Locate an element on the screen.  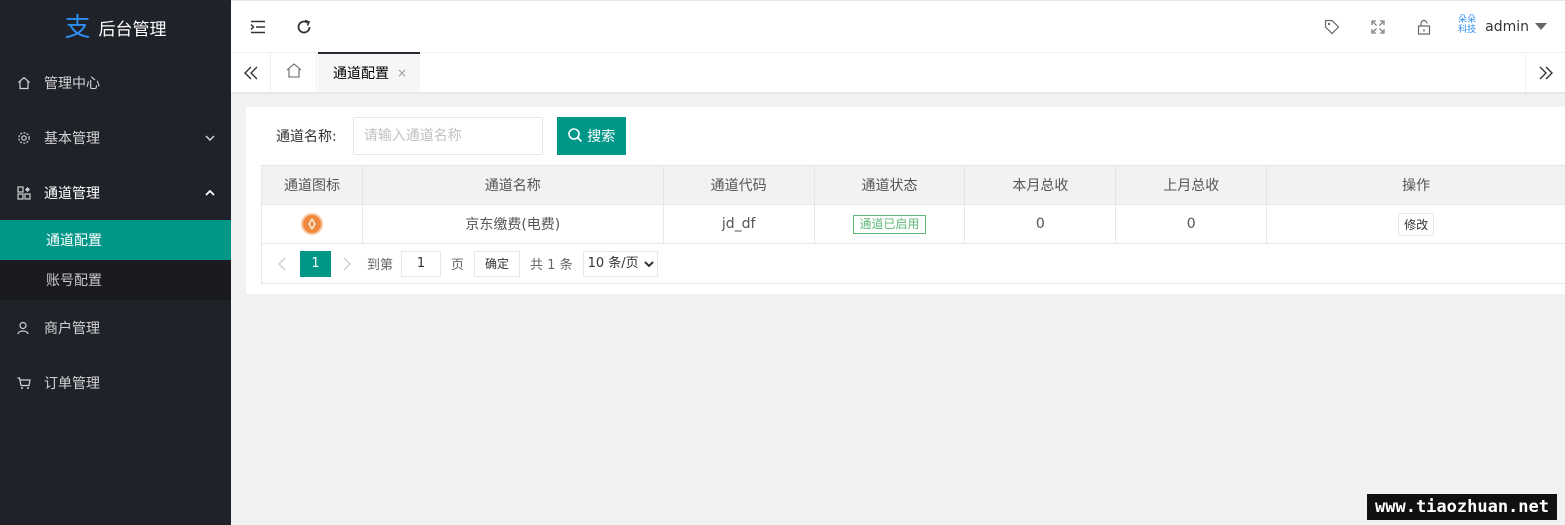
tab-bar: 通道配置 × is located at coordinates (898, 72).